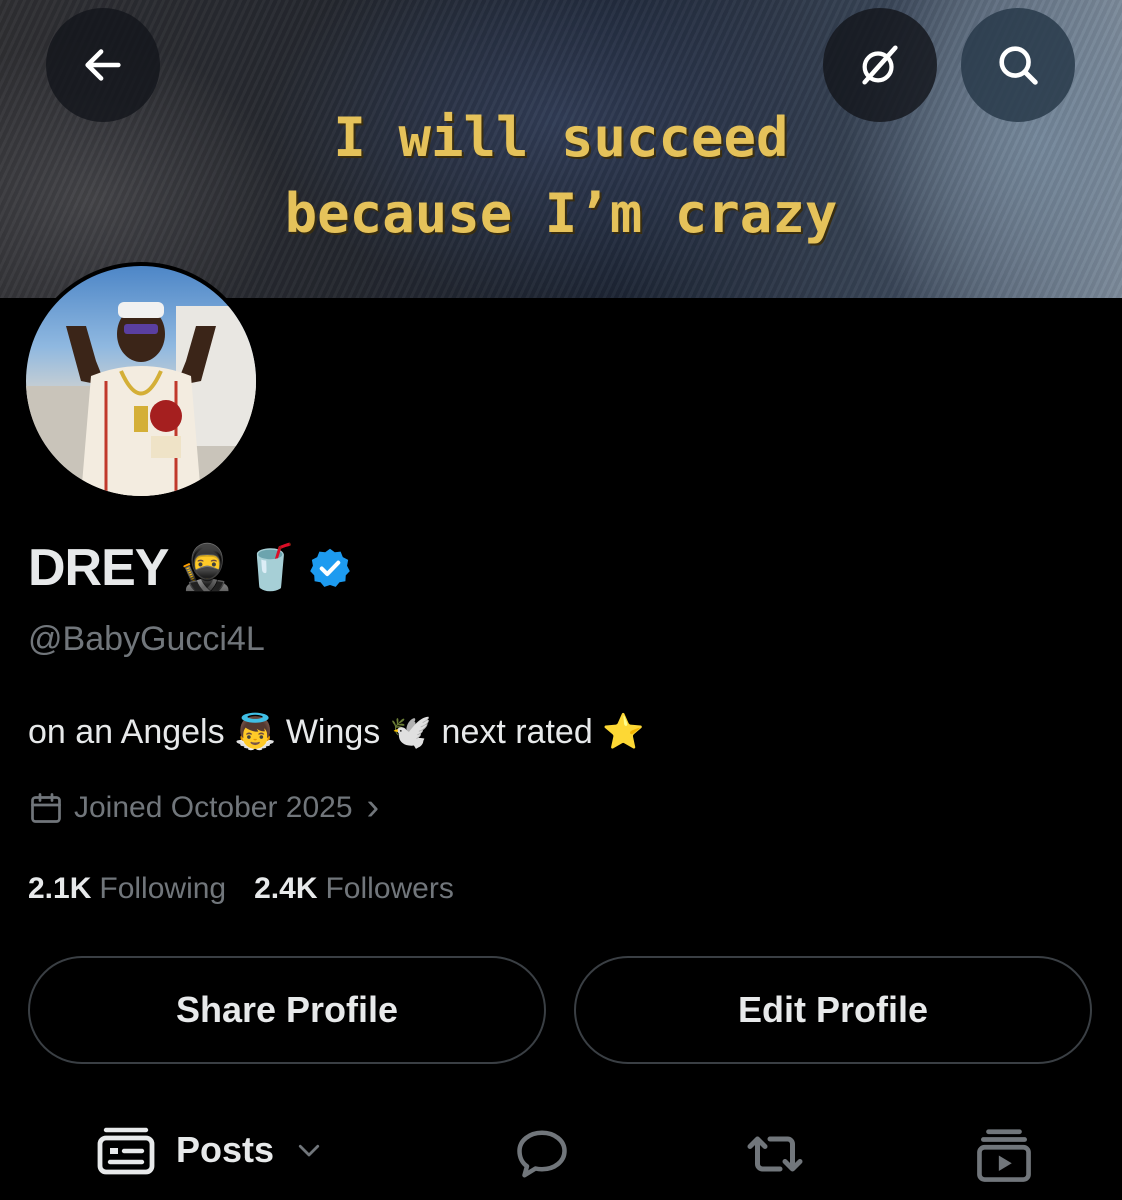 The width and height of the screenshot is (1122, 1200). Describe the element at coordinates (241, 889) in the screenshot. I see `follow-stats: 2.1K Following 2.4K Followers` at that location.